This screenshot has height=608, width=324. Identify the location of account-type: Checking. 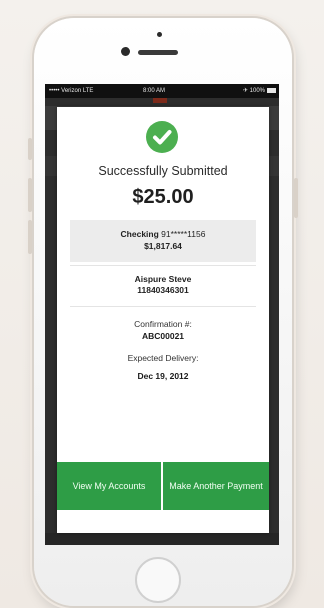
(139, 234).